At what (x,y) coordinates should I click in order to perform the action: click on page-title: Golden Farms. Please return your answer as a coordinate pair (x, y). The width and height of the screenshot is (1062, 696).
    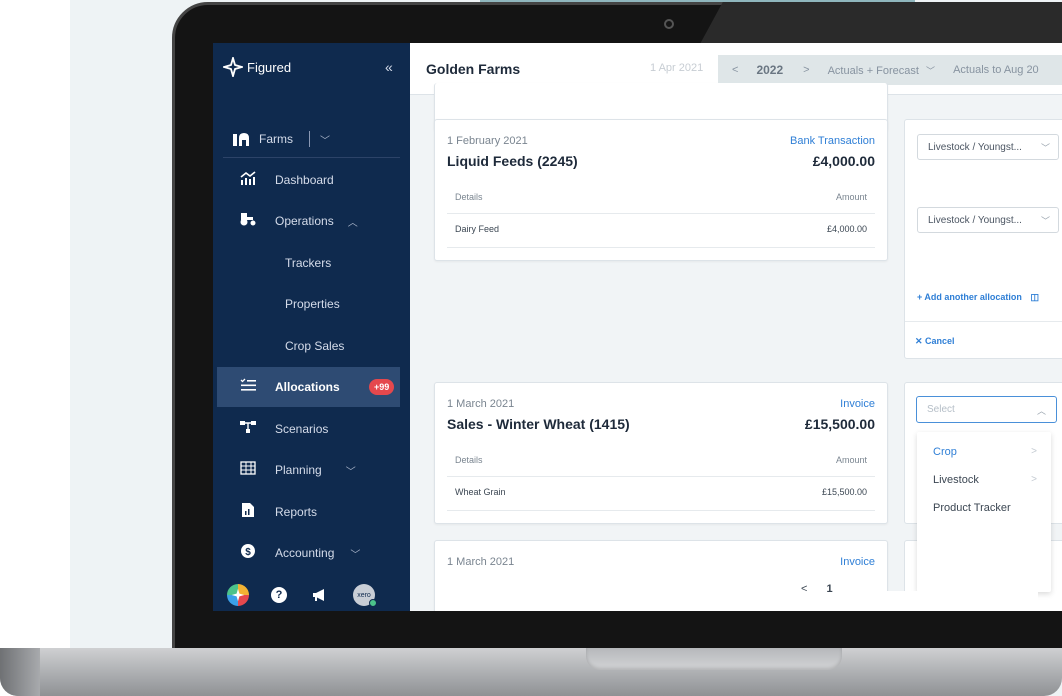
    Looking at the image, I should click on (473, 69).